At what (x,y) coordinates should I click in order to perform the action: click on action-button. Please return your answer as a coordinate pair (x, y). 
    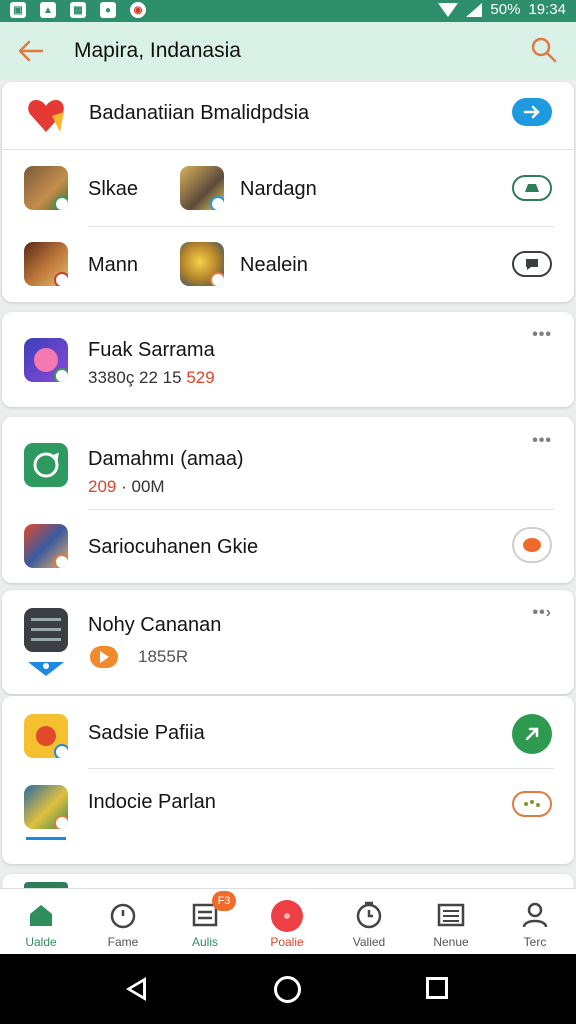
    Looking at the image, I should click on (532, 545).